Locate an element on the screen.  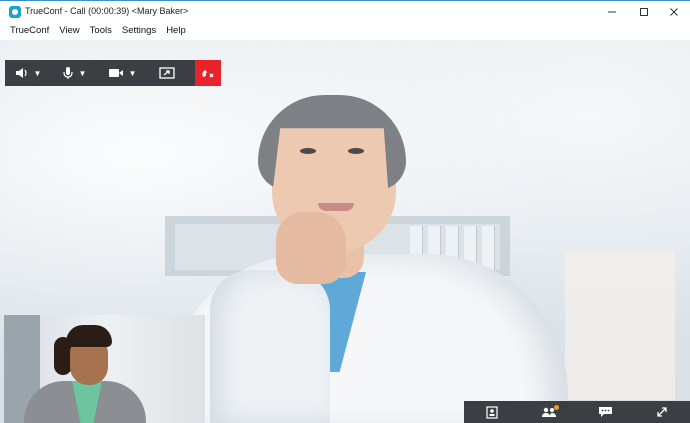
anatomy-chart is located at coordinates (620, 325).